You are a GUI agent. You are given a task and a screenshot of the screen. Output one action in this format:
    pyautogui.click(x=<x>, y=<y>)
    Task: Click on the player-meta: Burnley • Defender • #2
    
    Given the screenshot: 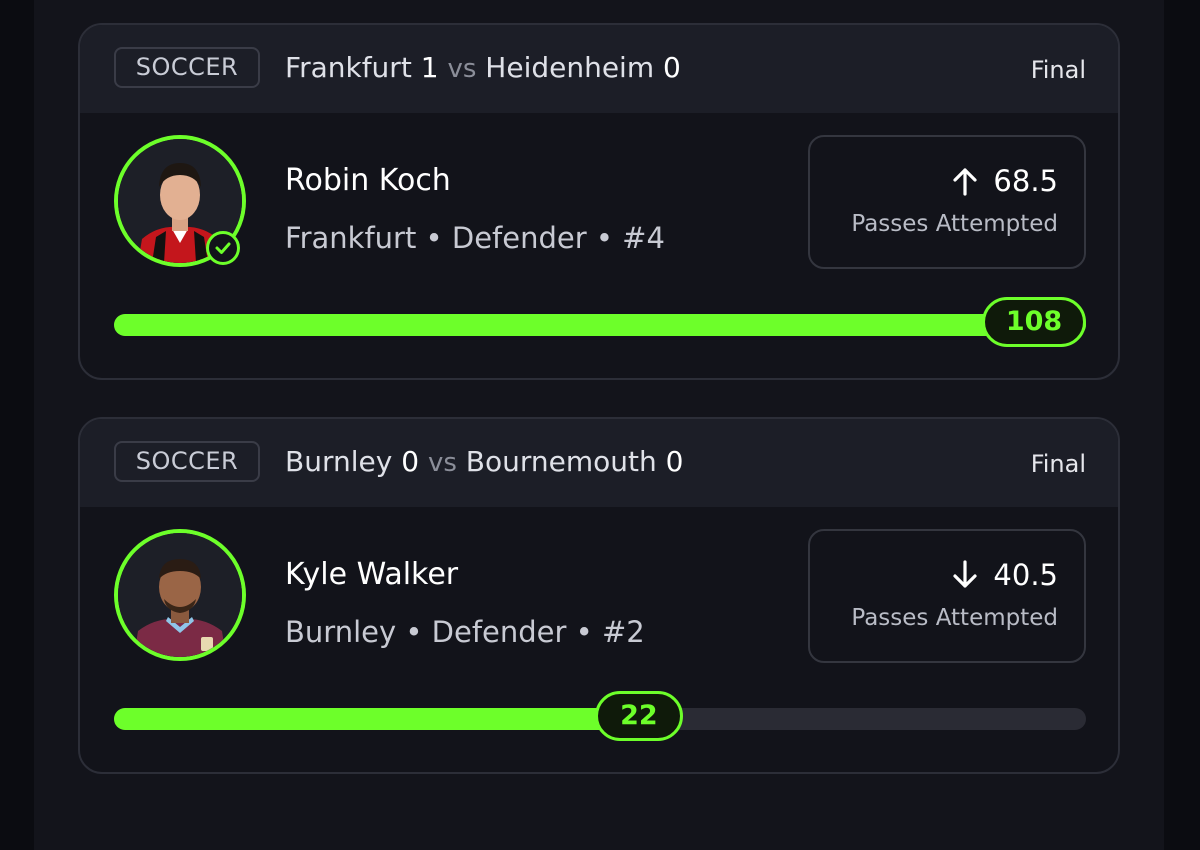 What is the action you would take?
    pyautogui.click(x=465, y=632)
    